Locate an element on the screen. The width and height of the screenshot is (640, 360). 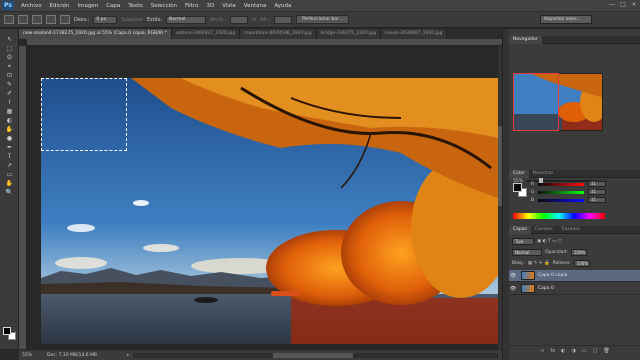
maximize-icon: □ is located at coordinates (623, 5).